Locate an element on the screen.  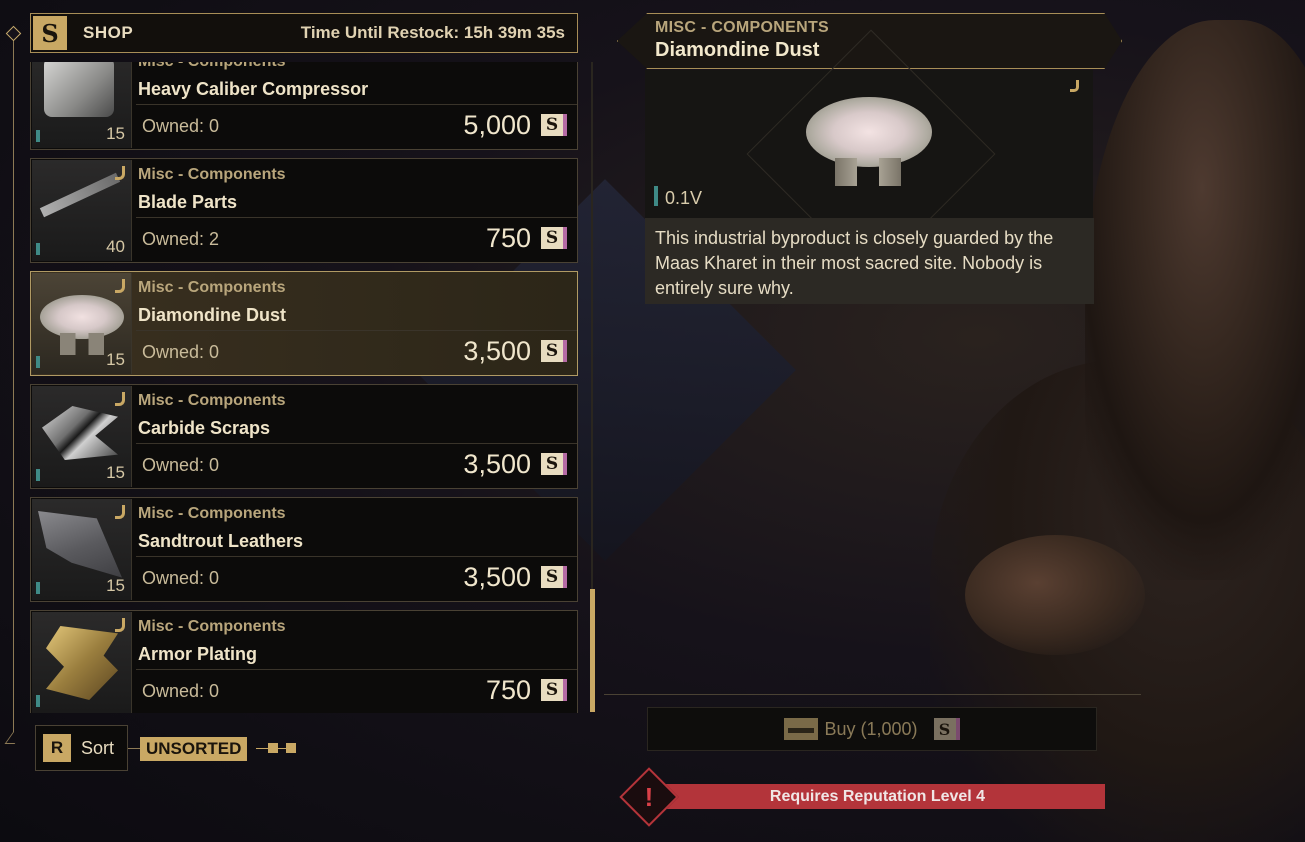
item-name: Heavy Caliber Compressor is located at coordinates (253, 89).